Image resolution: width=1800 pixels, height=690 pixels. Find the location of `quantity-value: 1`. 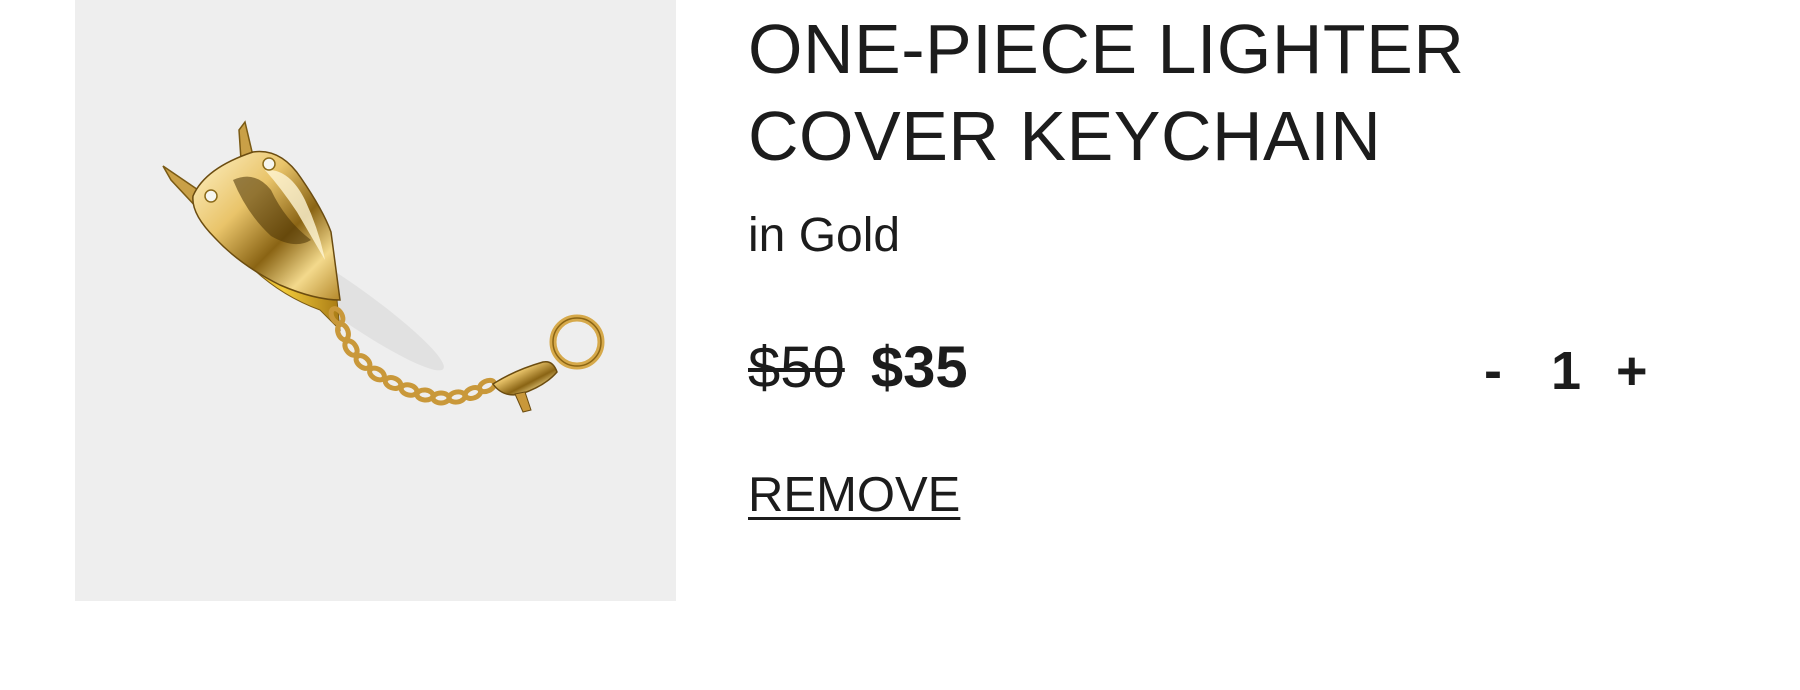

quantity-value: 1 is located at coordinates (1566, 371).